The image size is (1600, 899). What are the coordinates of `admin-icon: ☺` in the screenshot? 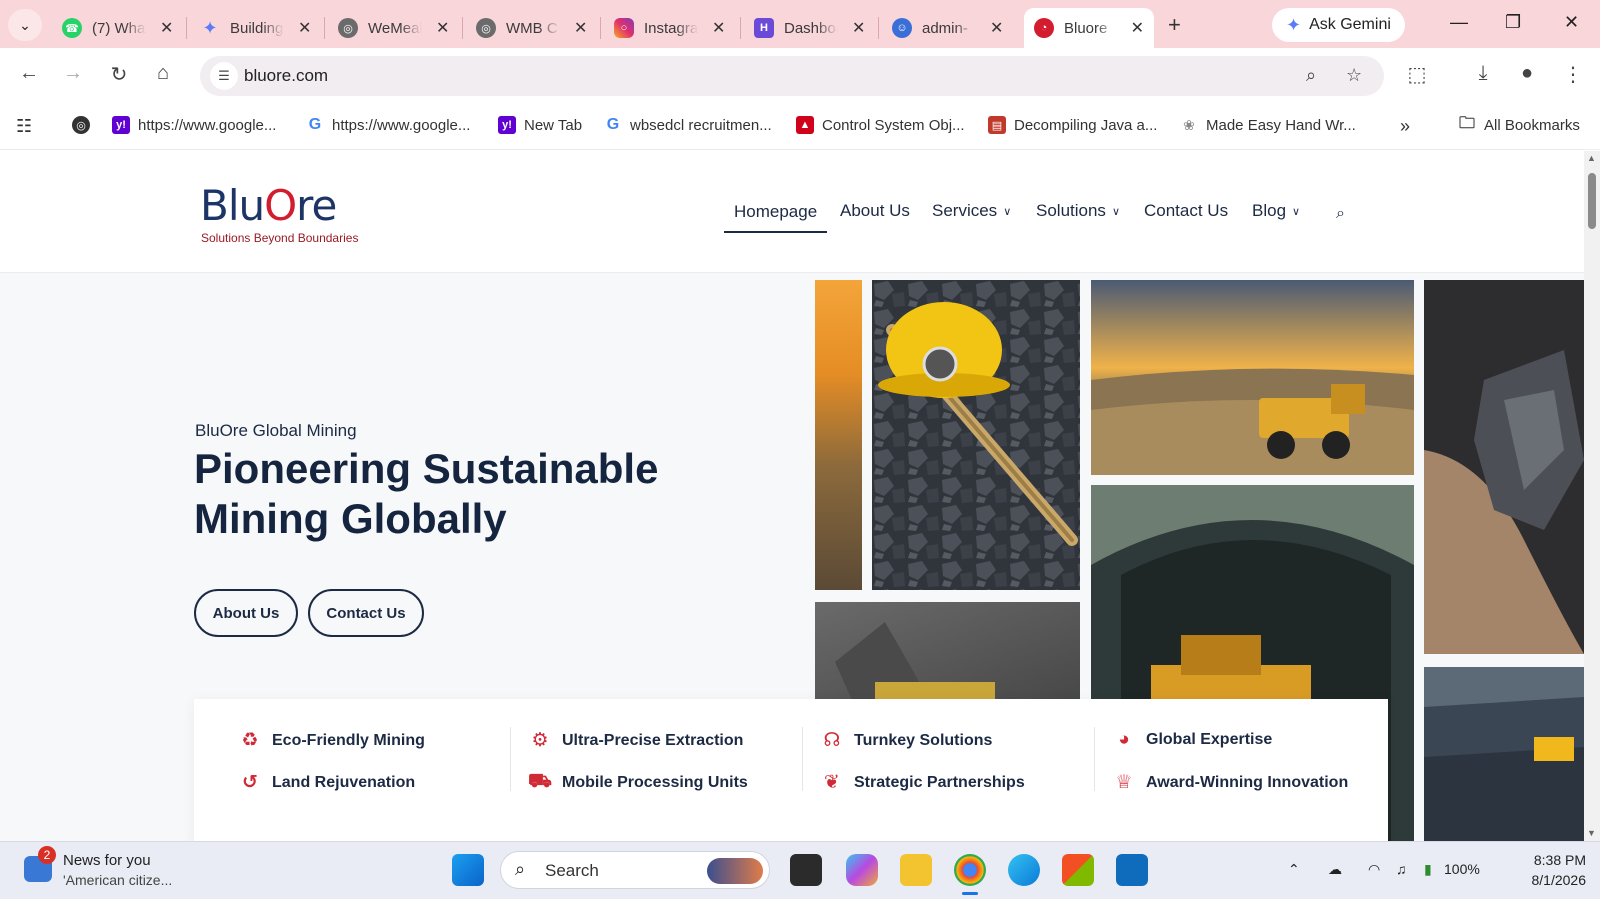 It's located at (902, 28).